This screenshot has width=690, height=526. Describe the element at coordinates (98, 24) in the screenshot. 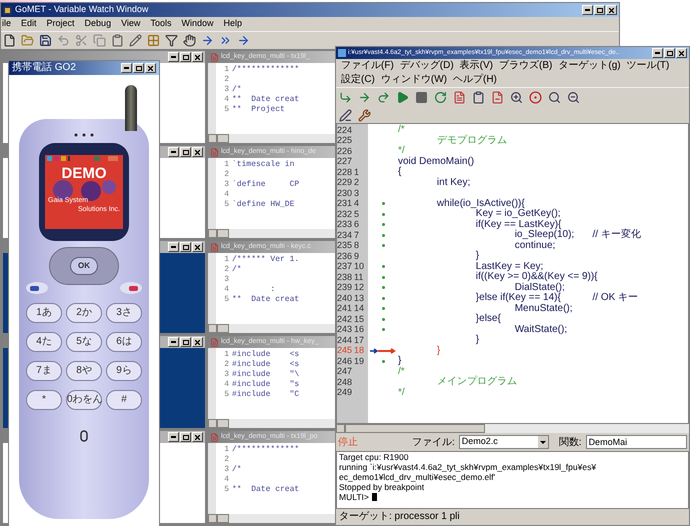

I see `menu-item: Debug` at that location.